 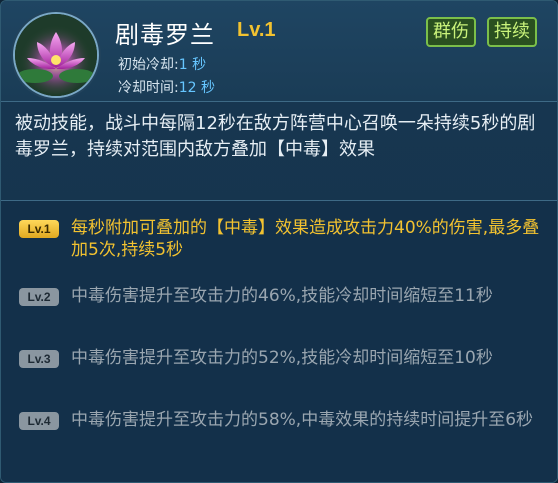 I want to click on level-badge-1: Lv.1, so click(x=39, y=229).